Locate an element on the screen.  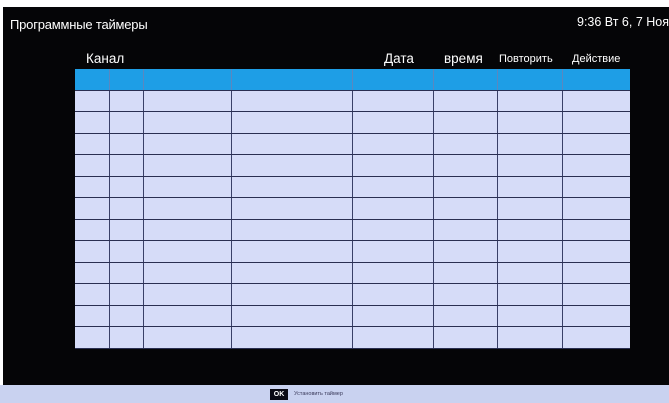
table-row-selected is located at coordinates (352, 80).